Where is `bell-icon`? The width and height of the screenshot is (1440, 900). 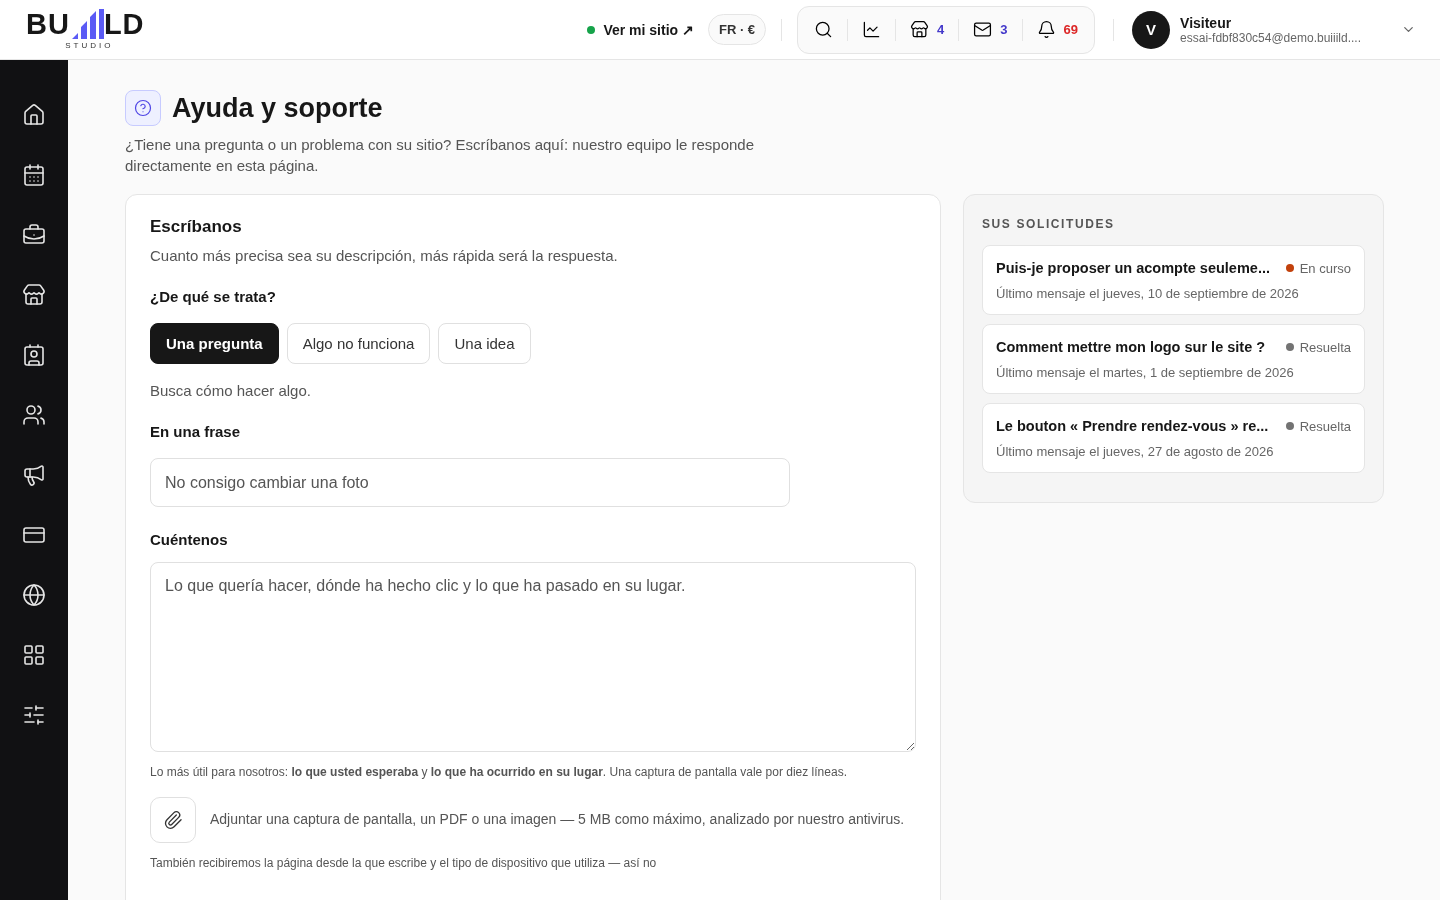
bell-icon is located at coordinates (1046, 29).